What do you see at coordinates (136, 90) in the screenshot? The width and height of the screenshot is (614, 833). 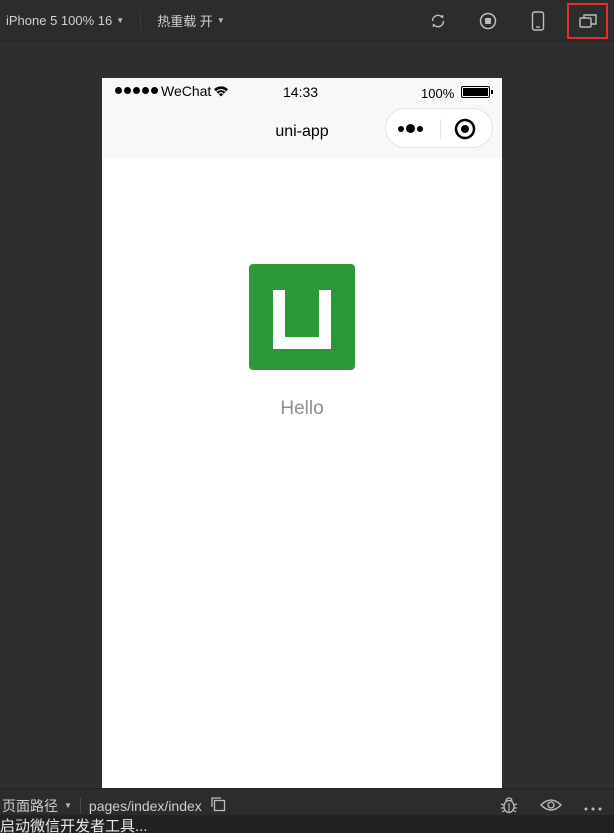 I see `signal-strength-icon` at bounding box center [136, 90].